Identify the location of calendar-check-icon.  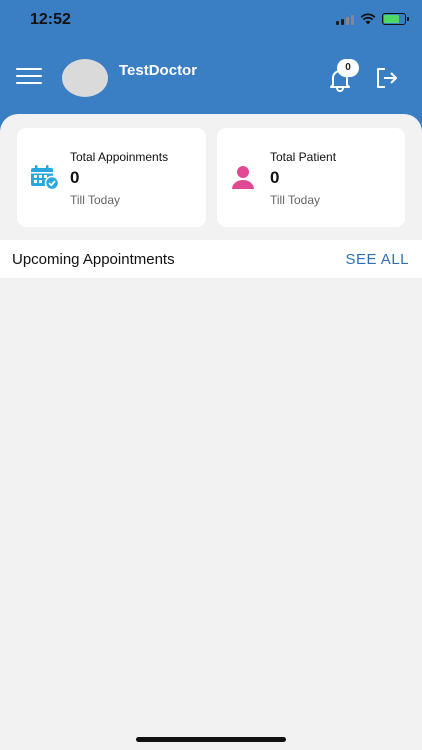
(45, 178).